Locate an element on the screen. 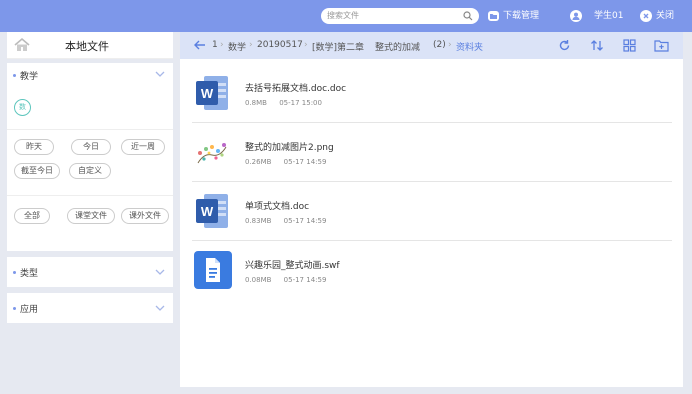 This screenshot has height=394, width=692. filter-until-today: 截至今日 is located at coordinates (37, 171).